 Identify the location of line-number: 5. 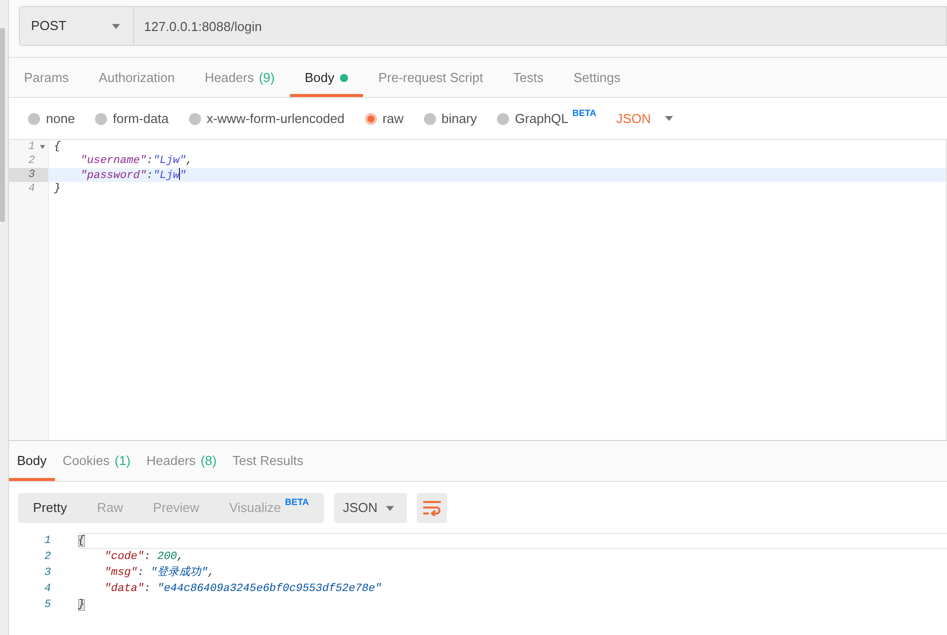
(47, 605).